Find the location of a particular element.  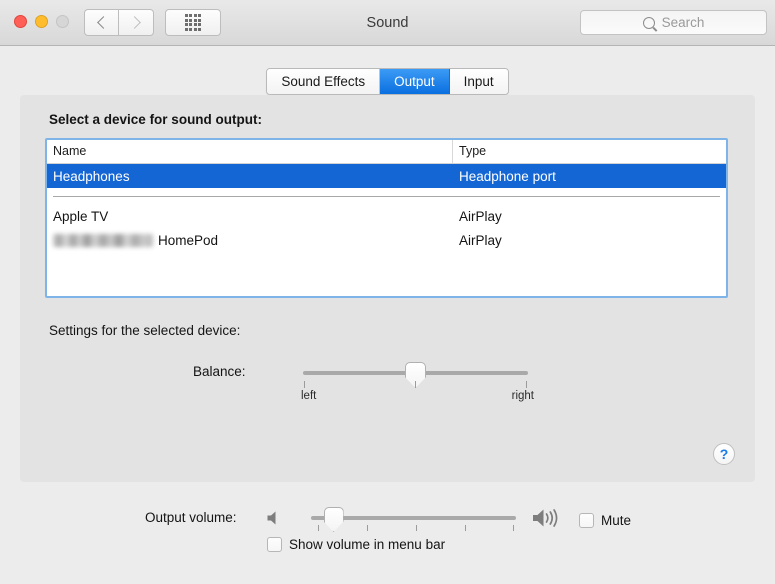

show-all-grid-icon is located at coordinates (193, 22).